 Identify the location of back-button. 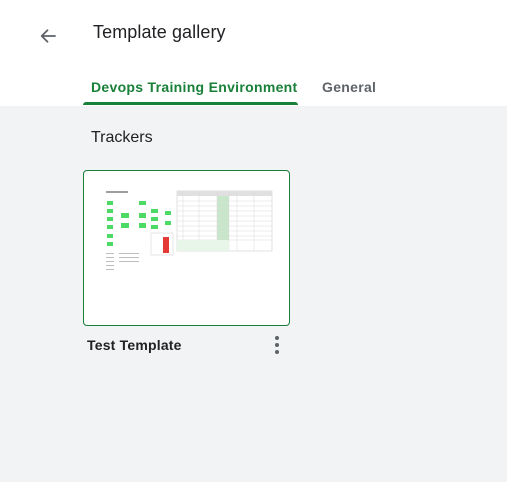
(48, 36).